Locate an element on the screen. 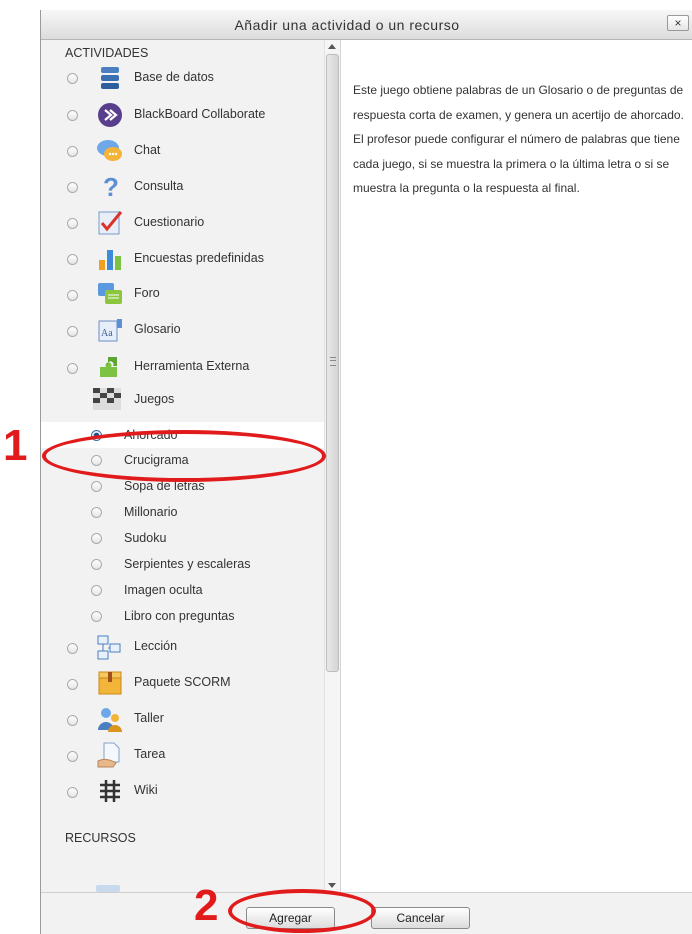 The width and height of the screenshot is (692, 934). activity-label: Cuestionario is located at coordinates (169, 222).